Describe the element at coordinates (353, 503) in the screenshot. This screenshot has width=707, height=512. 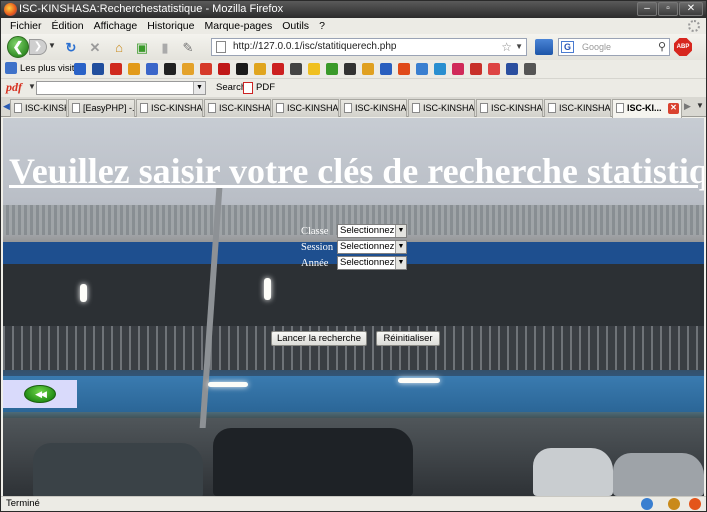
I see `status-bar: Terminé` at that location.